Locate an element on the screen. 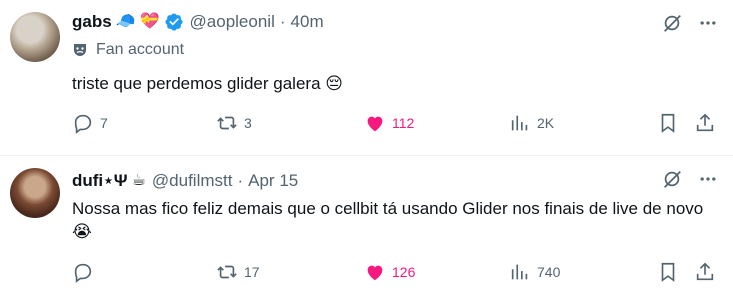 This screenshot has width=733, height=308. tweet-header: gabs 🧢 💝 @aopleonil · 40m is located at coordinates (198, 22).